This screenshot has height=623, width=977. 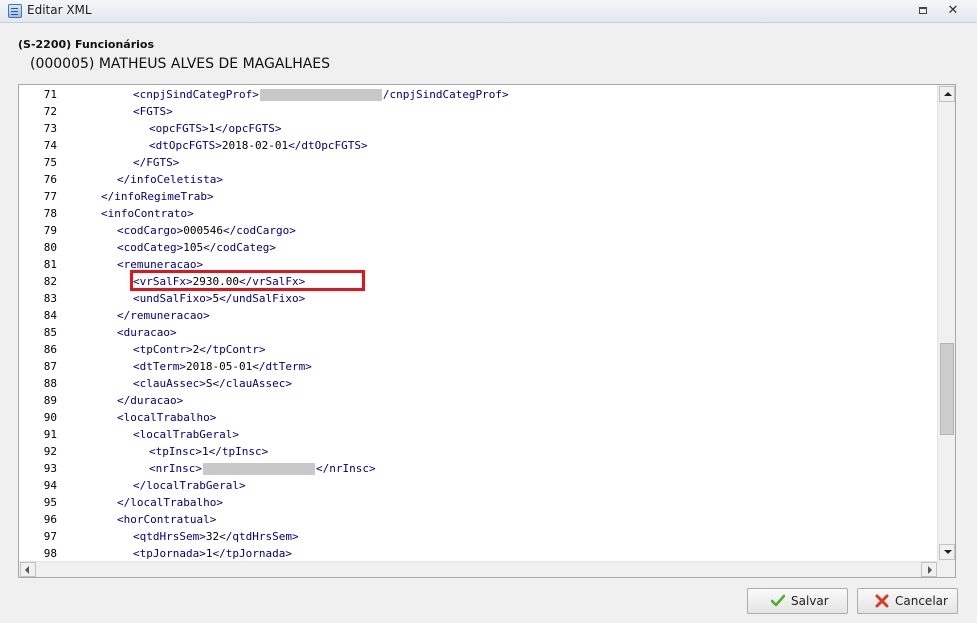 What do you see at coordinates (166, 519) in the screenshot?
I see `code-text: <horContratual>` at bounding box center [166, 519].